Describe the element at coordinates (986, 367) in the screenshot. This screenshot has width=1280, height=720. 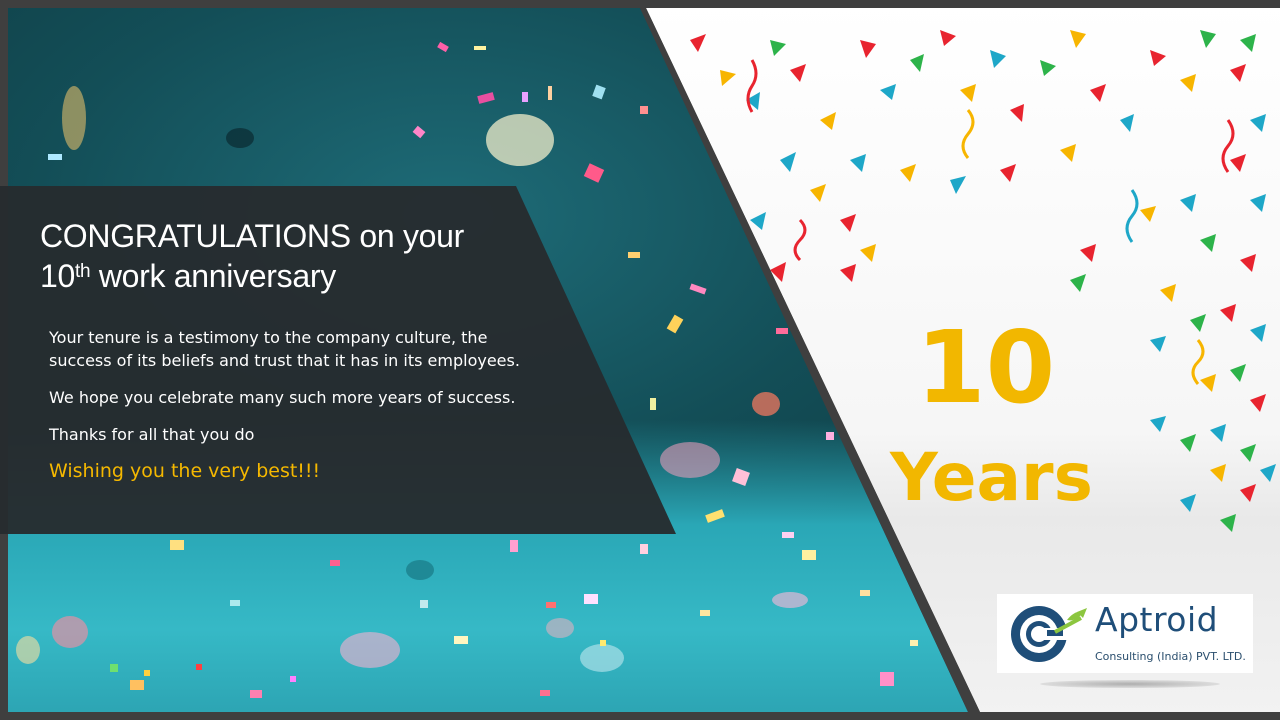
I see `milestone-number: 10` at that location.